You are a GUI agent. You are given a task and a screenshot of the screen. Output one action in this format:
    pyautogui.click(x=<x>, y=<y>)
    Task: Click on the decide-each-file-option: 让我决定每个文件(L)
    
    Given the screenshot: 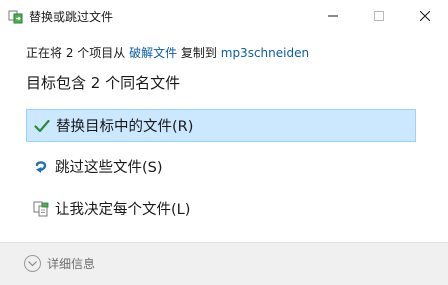 What is the action you would take?
    pyautogui.click(x=221, y=208)
    